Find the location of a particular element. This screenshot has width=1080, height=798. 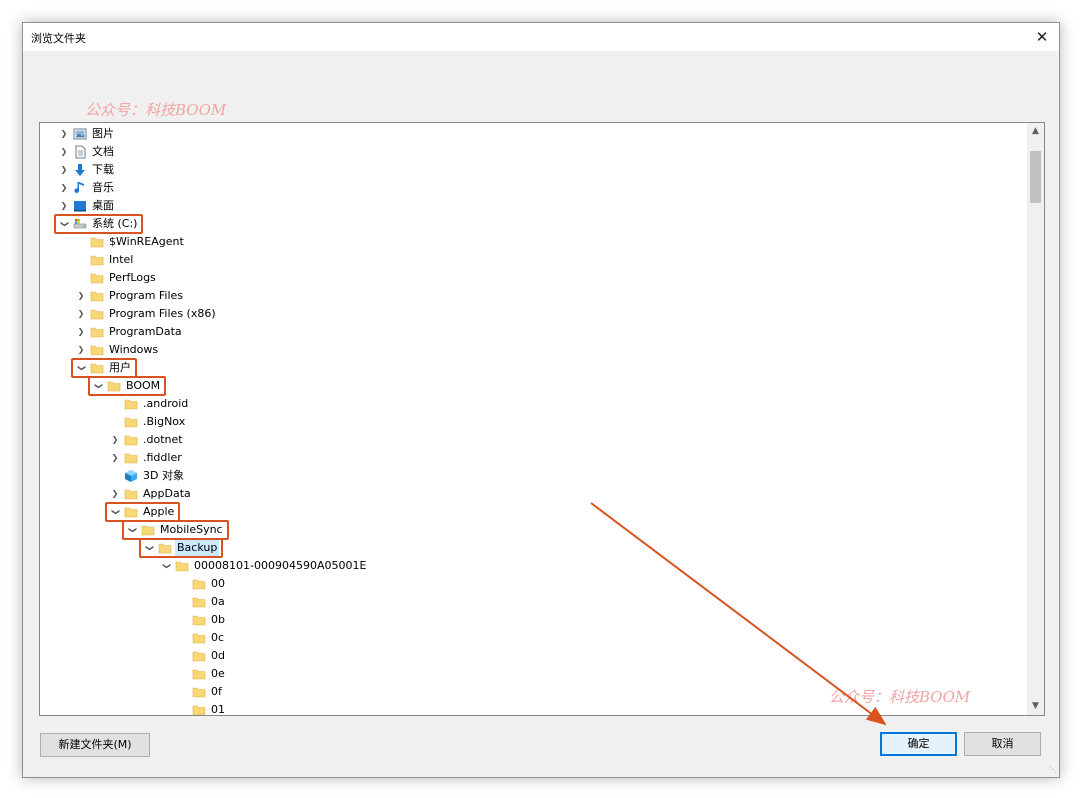

desktop-icon is located at coordinates (80, 206).